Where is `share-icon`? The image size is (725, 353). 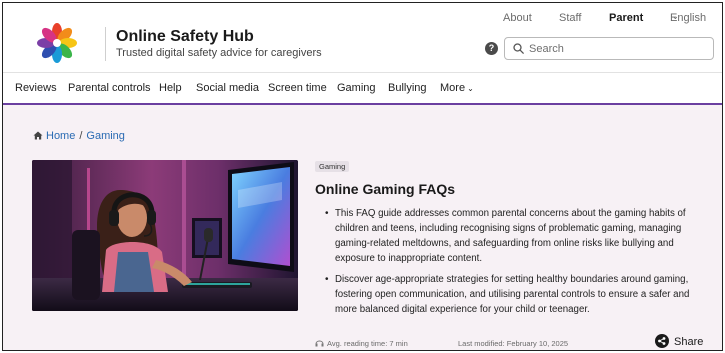
share-icon is located at coordinates (662, 341).